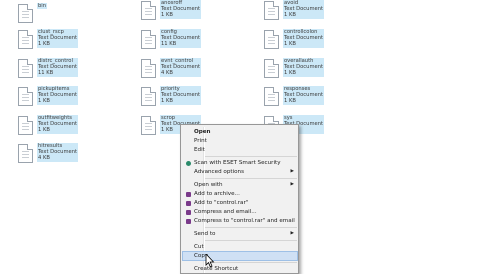 Image resolution: width=480 pixels, height=274 pixels. Describe the element at coordinates (240, 269) in the screenshot. I see `menu-item-create-shortcut: Create Shortcut` at that location.